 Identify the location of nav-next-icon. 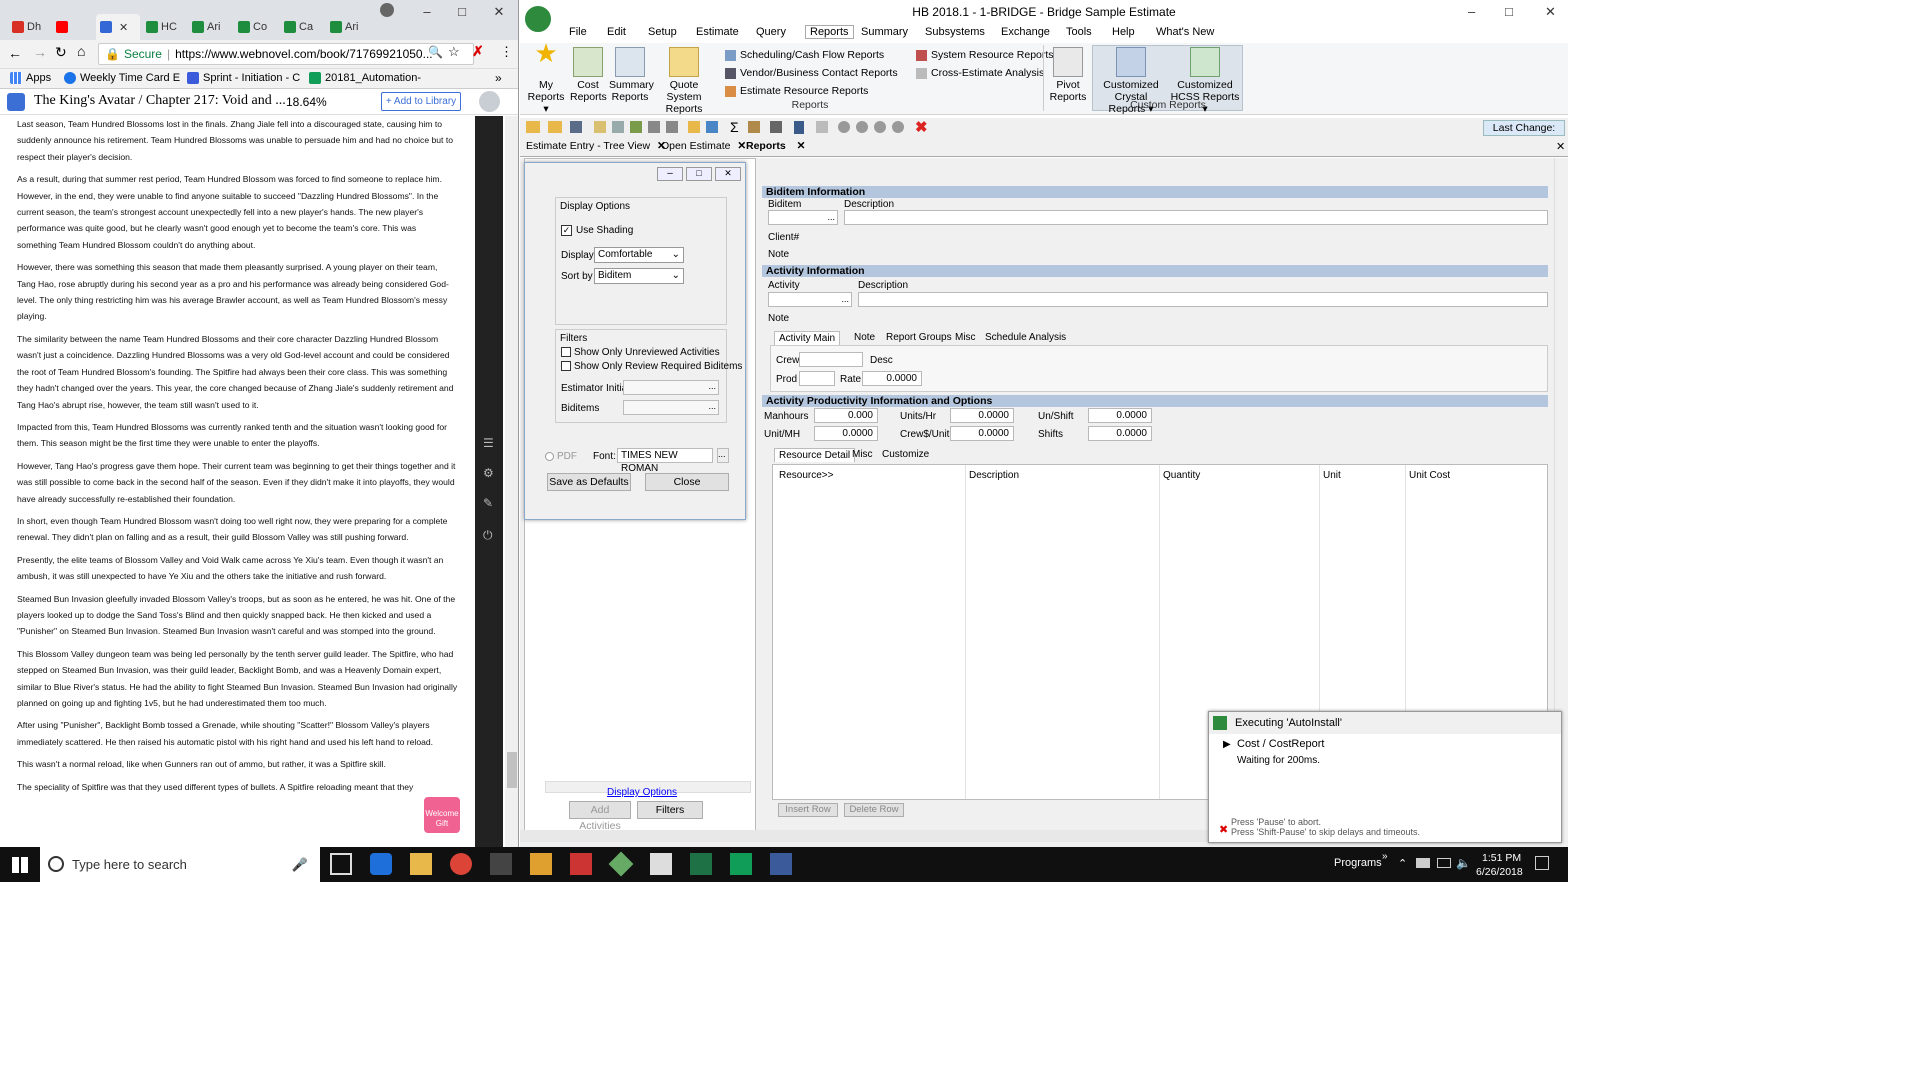
(880, 127).